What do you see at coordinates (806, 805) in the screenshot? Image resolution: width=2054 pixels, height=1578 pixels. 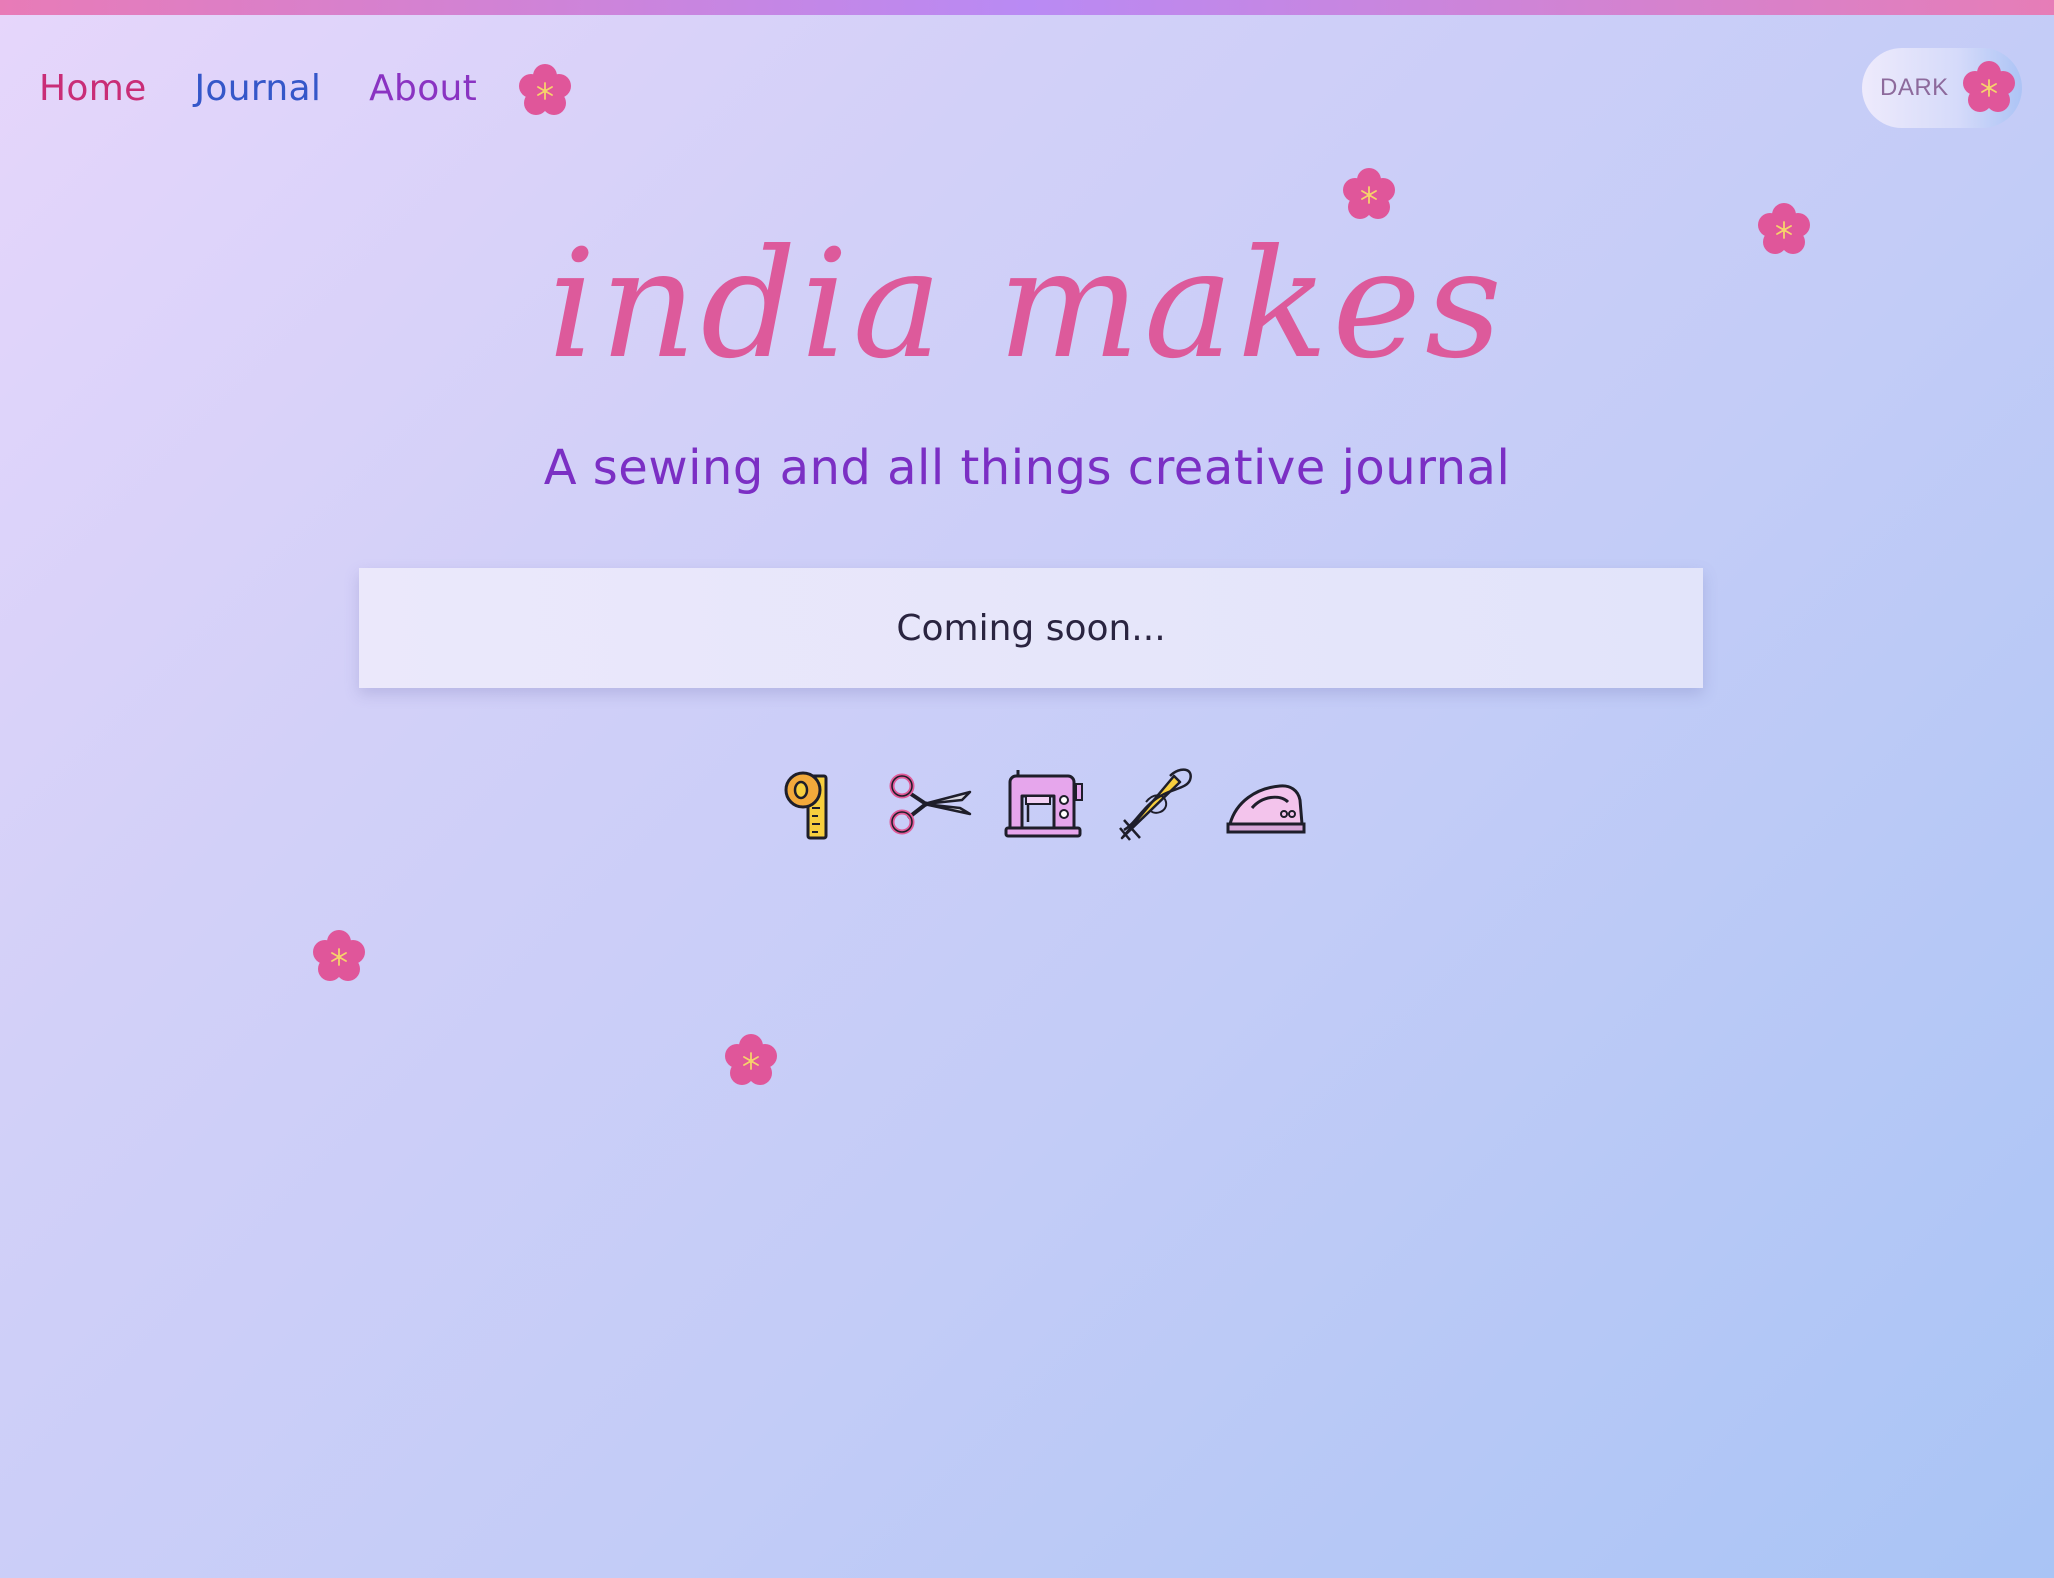 I see `measuring-tape-icon` at bounding box center [806, 805].